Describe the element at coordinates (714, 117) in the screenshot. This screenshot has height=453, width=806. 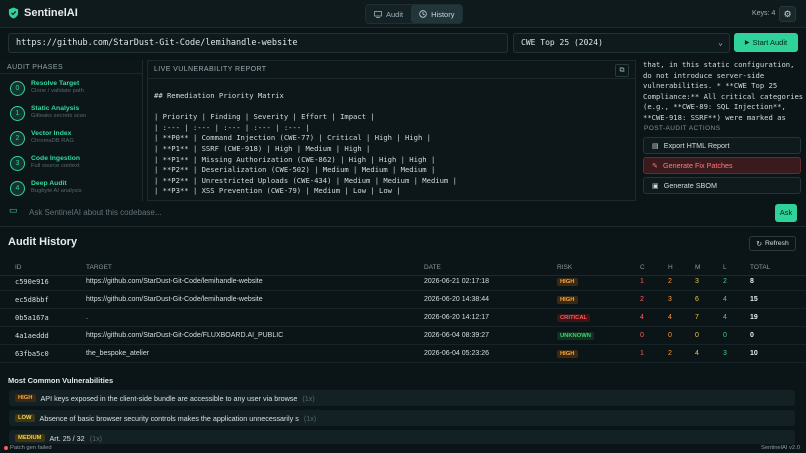
I see `summary-line: **CWE-918: SSRF**) were marked as` at that location.